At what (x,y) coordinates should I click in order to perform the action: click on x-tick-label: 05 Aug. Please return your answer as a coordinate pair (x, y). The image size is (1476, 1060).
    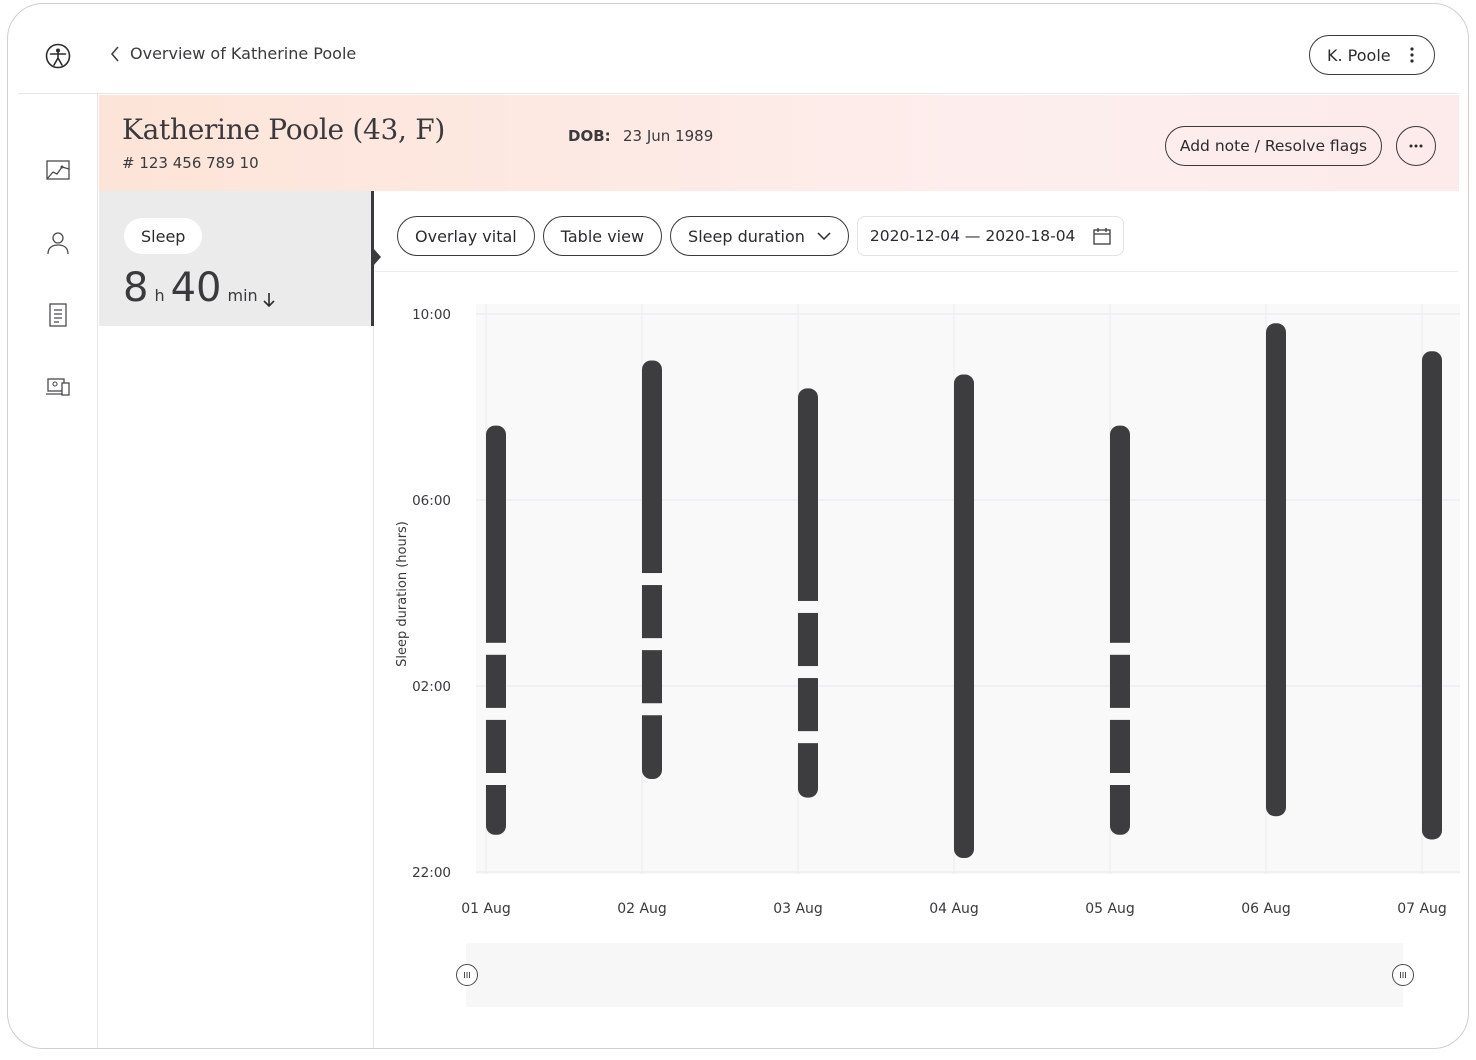
    Looking at the image, I should click on (1110, 909).